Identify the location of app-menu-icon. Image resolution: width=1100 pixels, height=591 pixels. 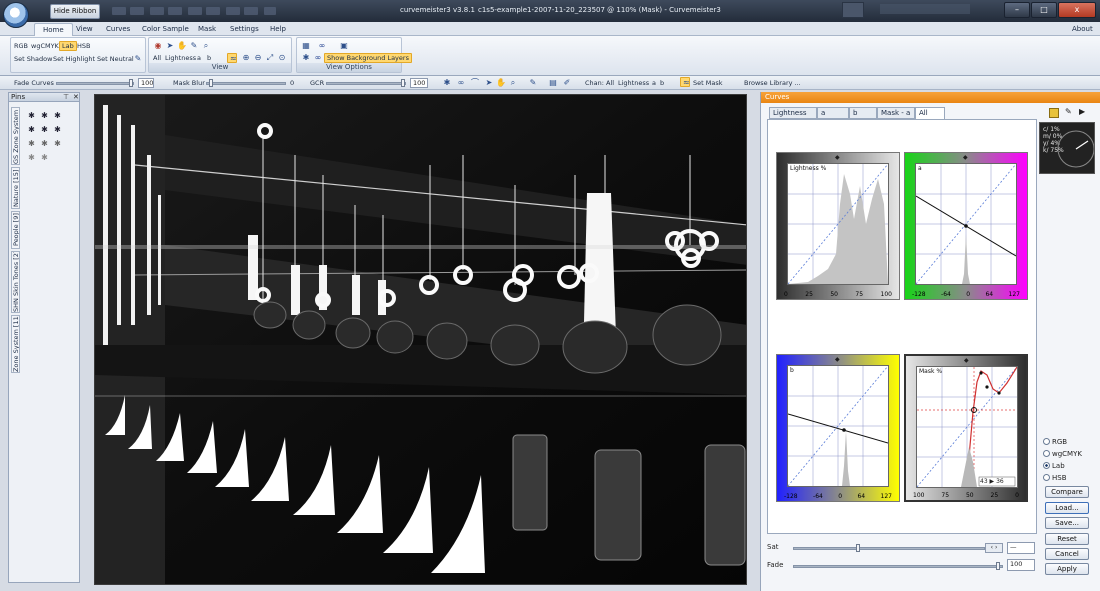
(16, 15).